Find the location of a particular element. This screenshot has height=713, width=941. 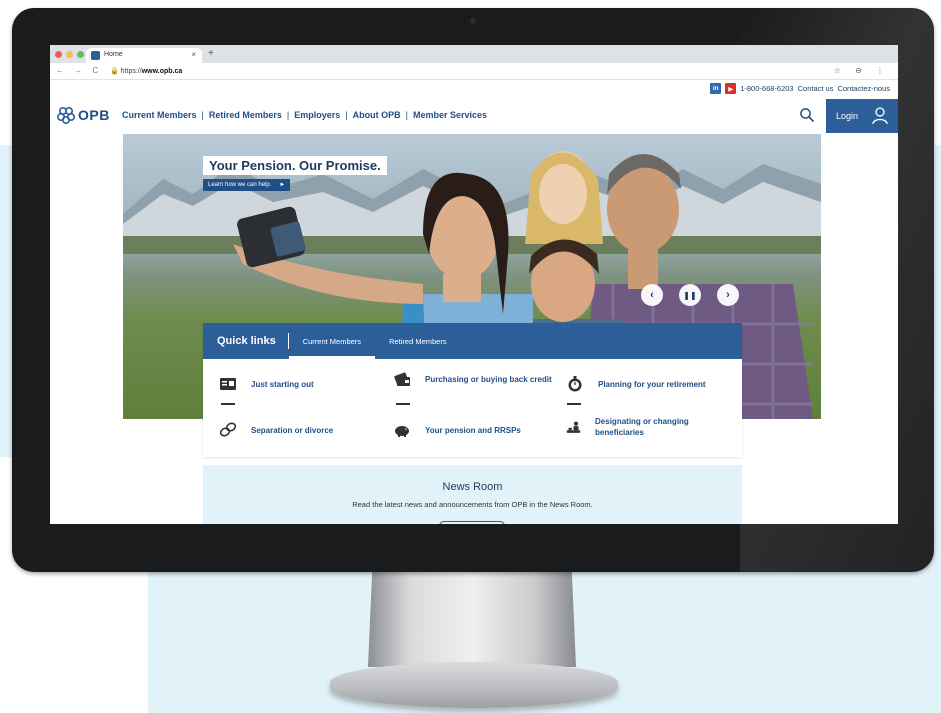

rings-icon is located at coordinates (228, 429).